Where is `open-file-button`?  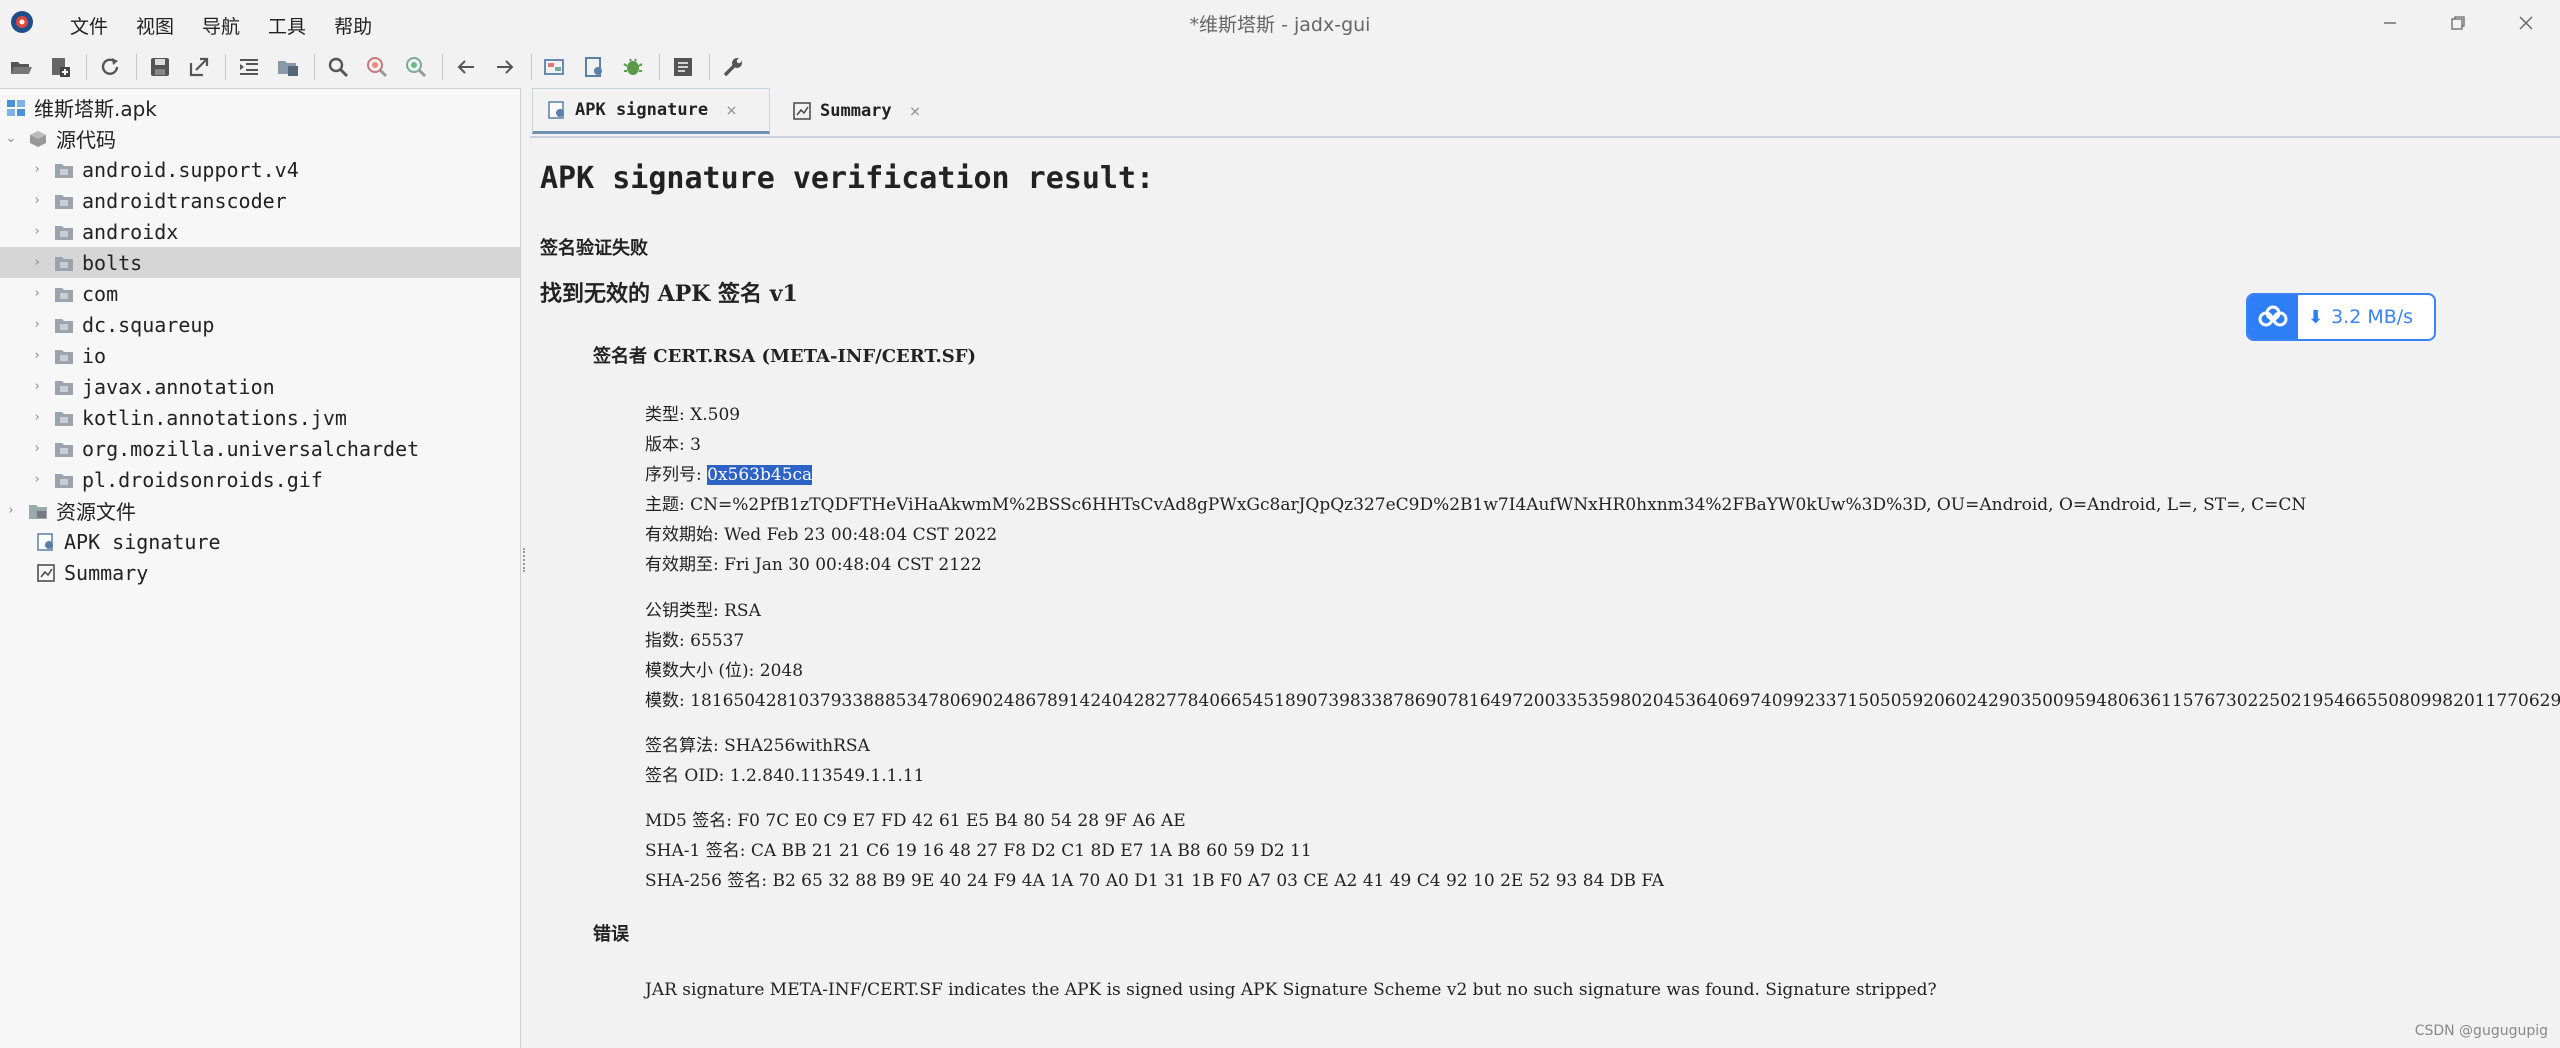 open-file-button is located at coordinates (21, 67).